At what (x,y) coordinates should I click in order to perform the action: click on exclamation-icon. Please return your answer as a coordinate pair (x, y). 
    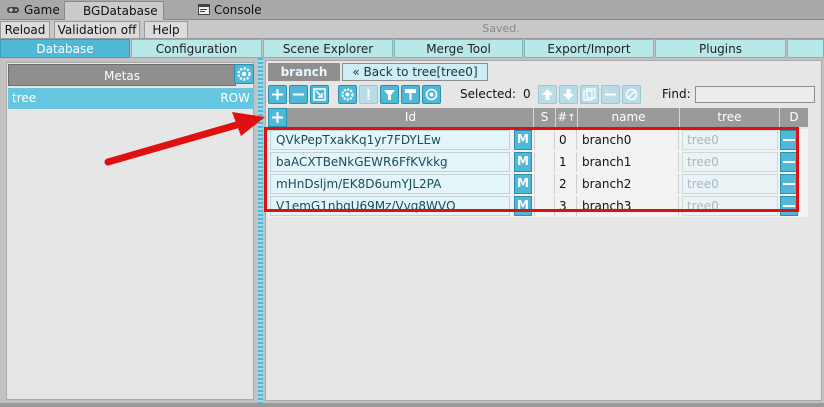
    Looking at the image, I should click on (368, 94).